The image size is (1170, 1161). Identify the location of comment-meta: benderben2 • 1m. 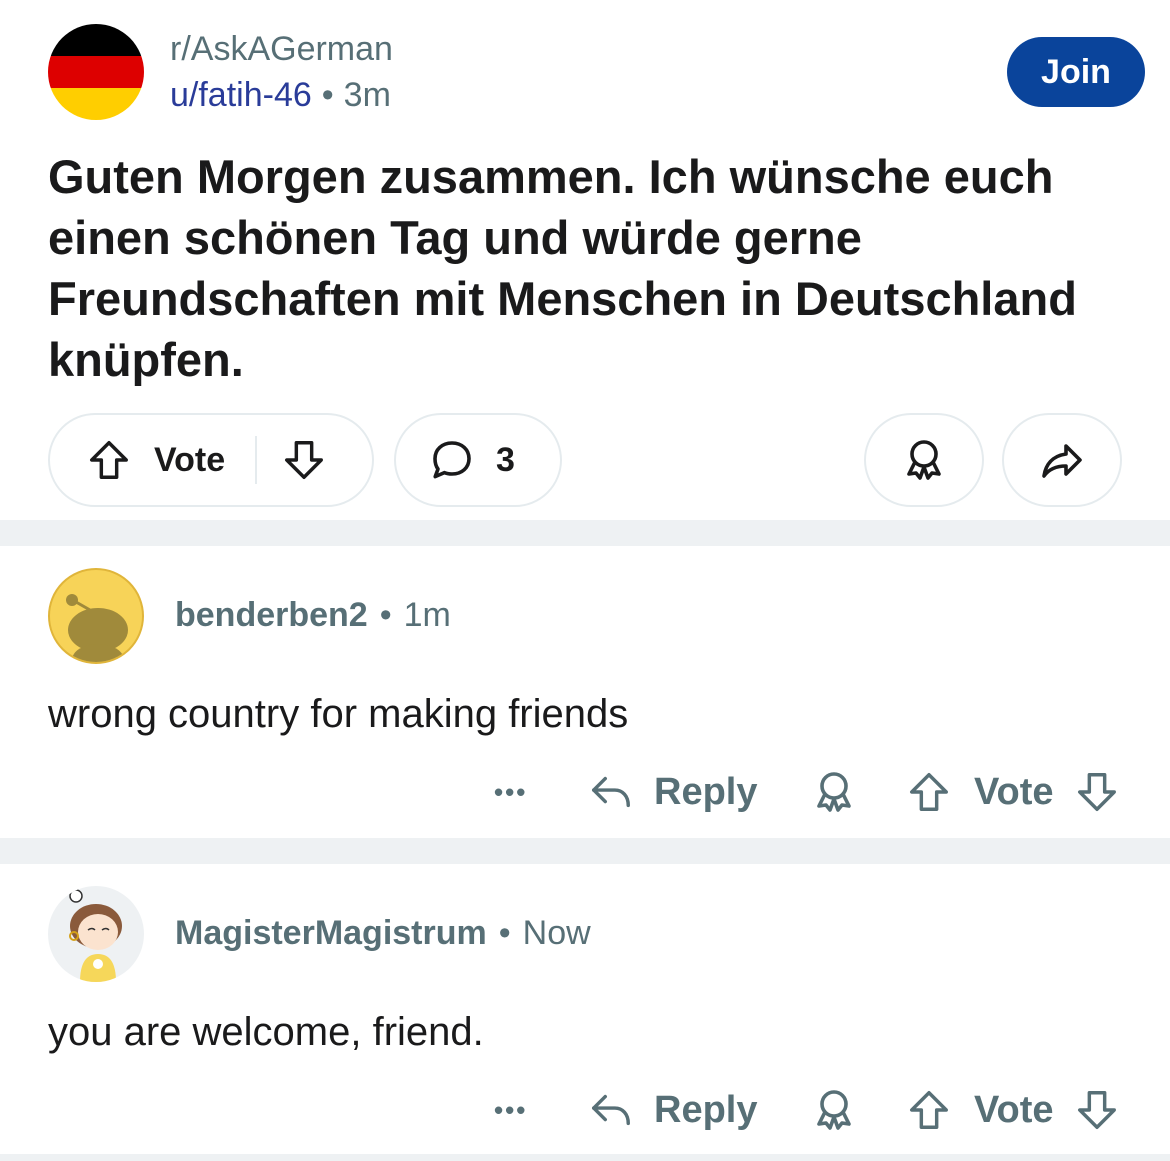
(313, 615).